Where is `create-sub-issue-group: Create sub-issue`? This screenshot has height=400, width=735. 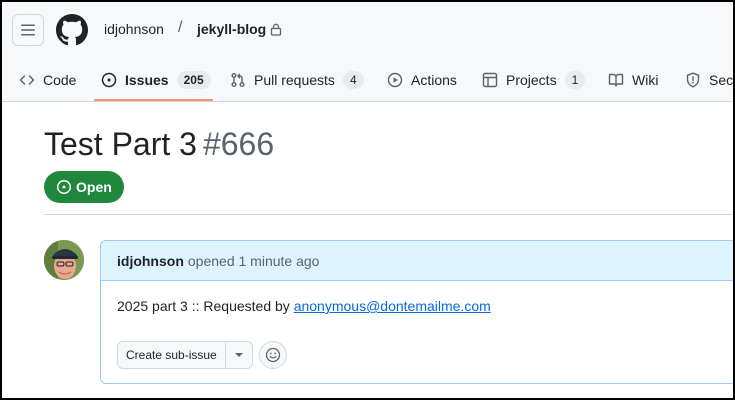
create-sub-issue-group: Create sub-issue is located at coordinates (185, 355).